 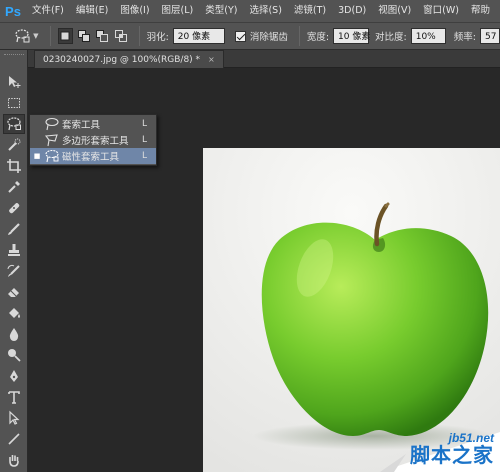 I want to click on crop-tool, so click(x=14, y=166).